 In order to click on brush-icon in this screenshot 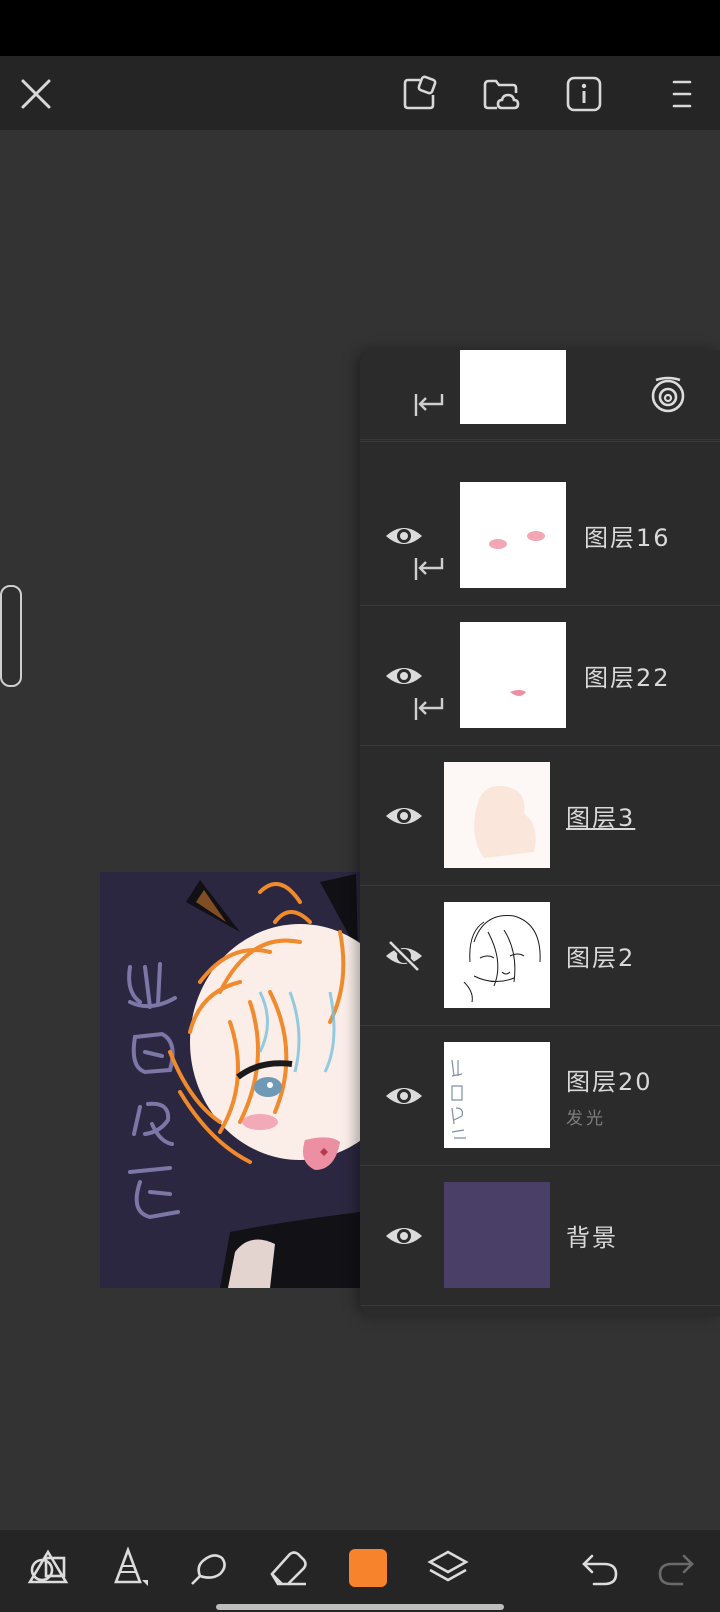, I will do `click(128, 1568)`.